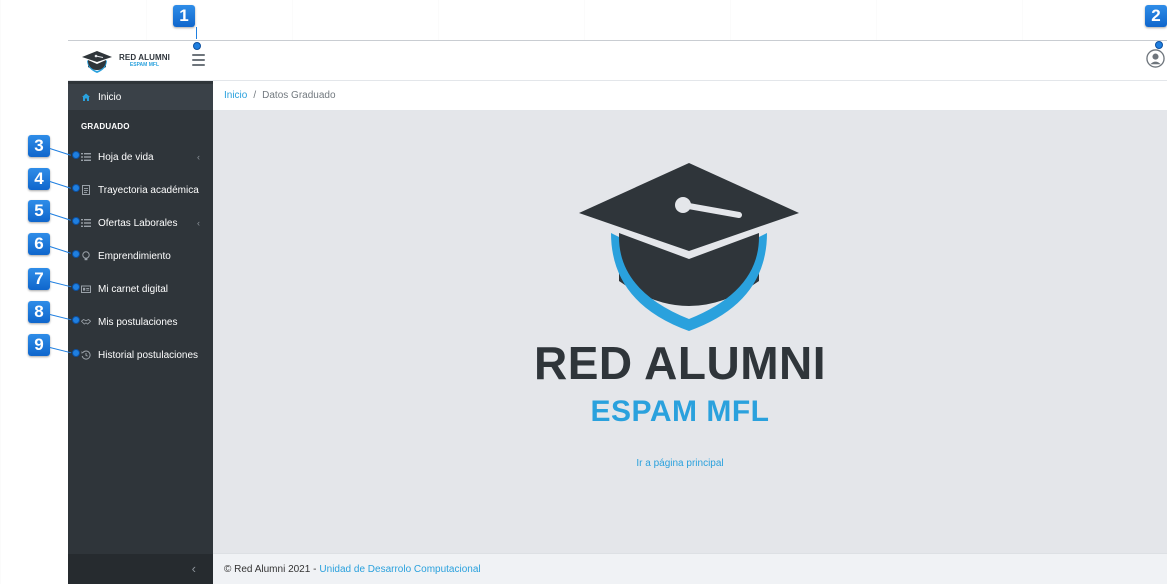  What do you see at coordinates (140, 97) in the screenshot?
I see `sidebar-item-inicio: Inicio` at bounding box center [140, 97].